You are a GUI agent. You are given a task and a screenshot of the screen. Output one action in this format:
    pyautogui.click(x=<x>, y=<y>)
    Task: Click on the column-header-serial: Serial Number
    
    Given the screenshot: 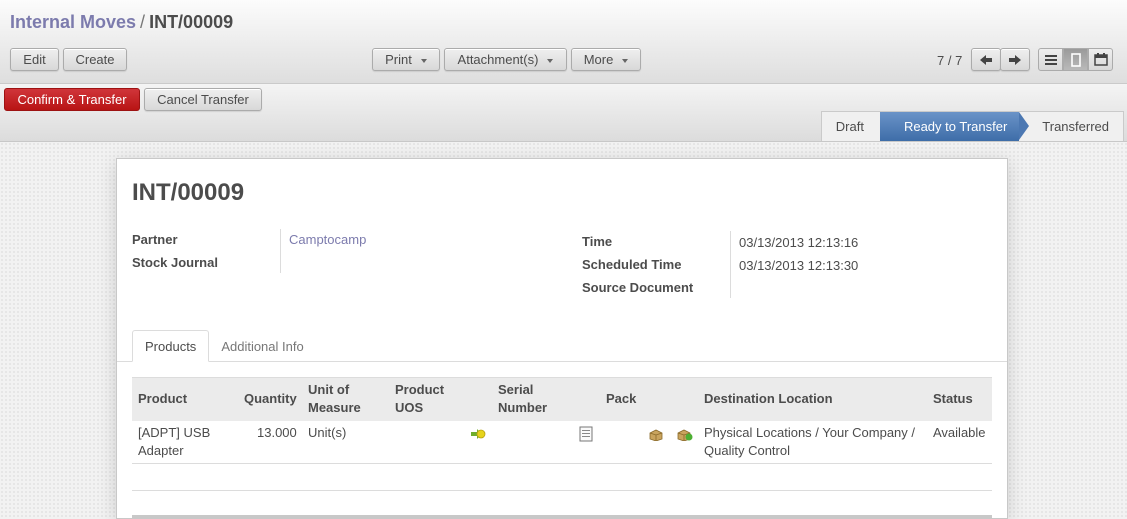 What is the action you would take?
    pyautogui.click(x=522, y=399)
    